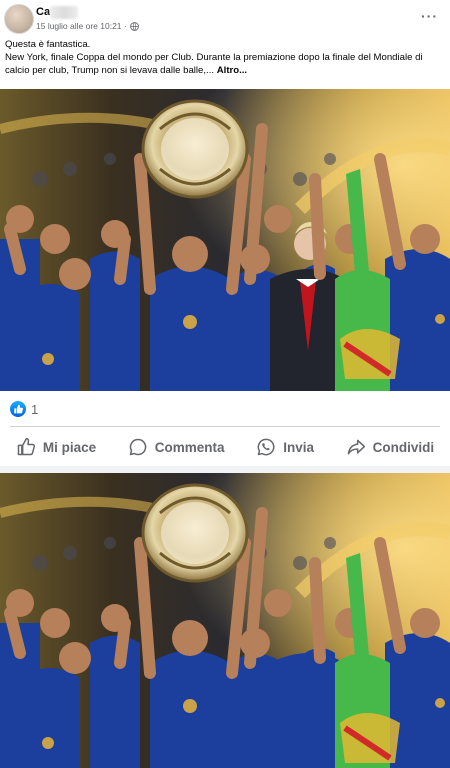 The width and height of the screenshot is (450, 768). Describe the element at coordinates (225, 469) in the screenshot. I see `feed-separator` at that location.